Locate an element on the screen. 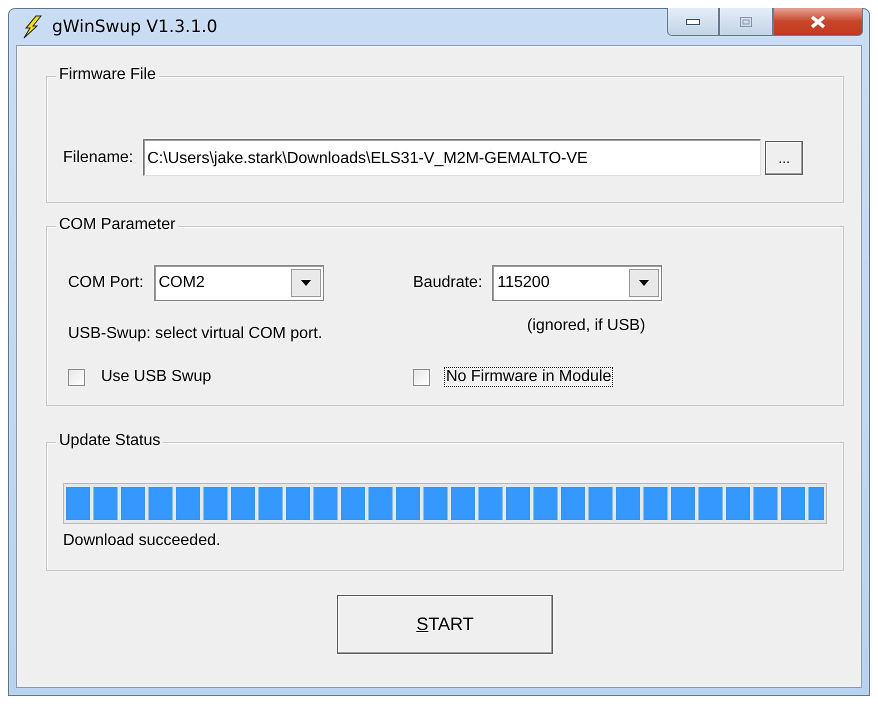 The height and width of the screenshot is (707, 878). group-label: Update Status is located at coordinates (110, 441).